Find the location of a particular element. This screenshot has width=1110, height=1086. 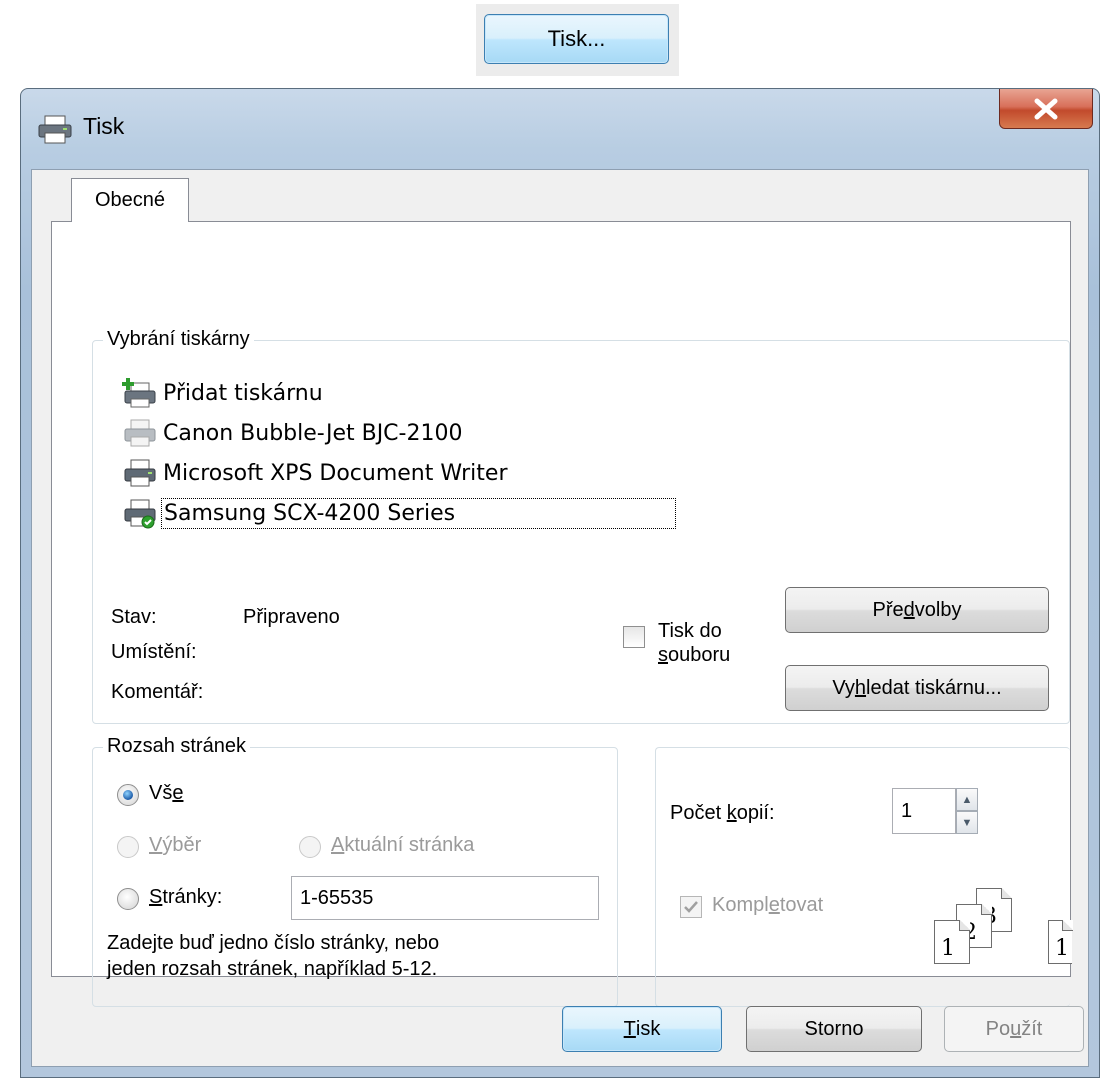

pages-radio is located at coordinates (128, 899).